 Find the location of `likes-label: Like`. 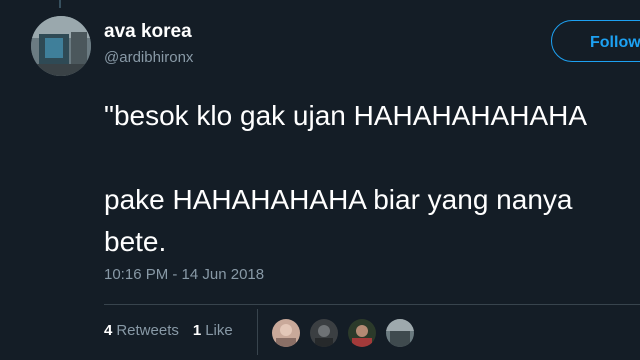

likes-label: Like is located at coordinates (219, 330).